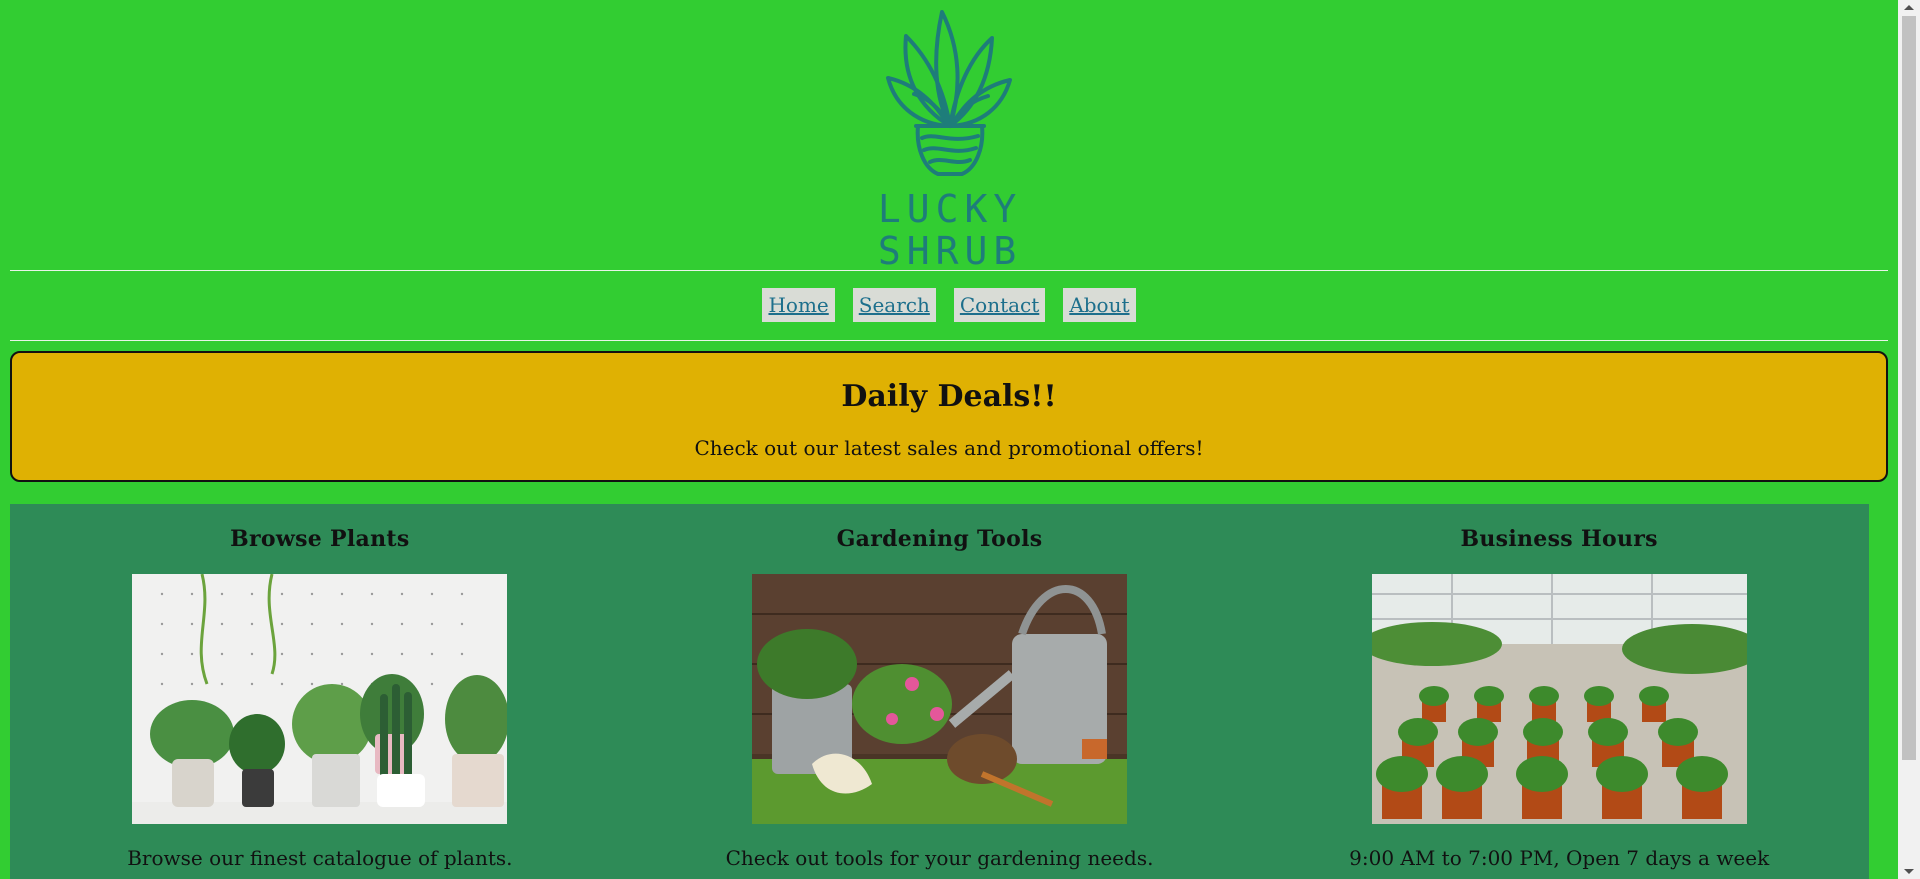  What do you see at coordinates (320, 699) in the screenshot?
I see `potted-plants-image` at bounding box center [320, 699].